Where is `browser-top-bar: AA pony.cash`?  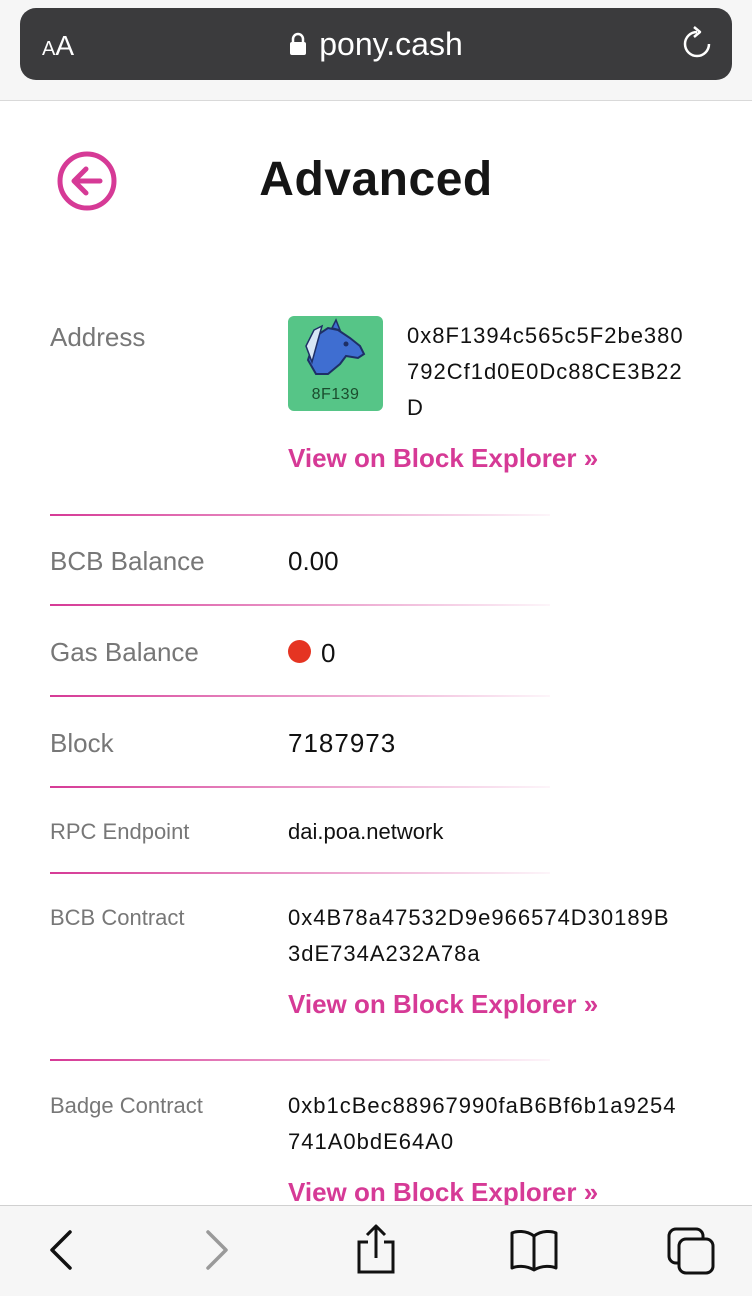 browser-top-bar: AA pony.cash is located at coordinates (376, 50).